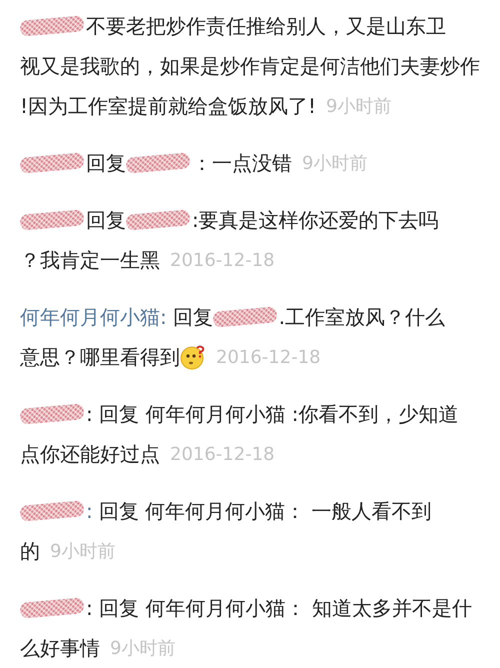 This screenshot has height=668, width=500. Describe the element at coordinates (100, 357) in the screenshot. I see `comment-text: 意思？哪里看得到` at that location.